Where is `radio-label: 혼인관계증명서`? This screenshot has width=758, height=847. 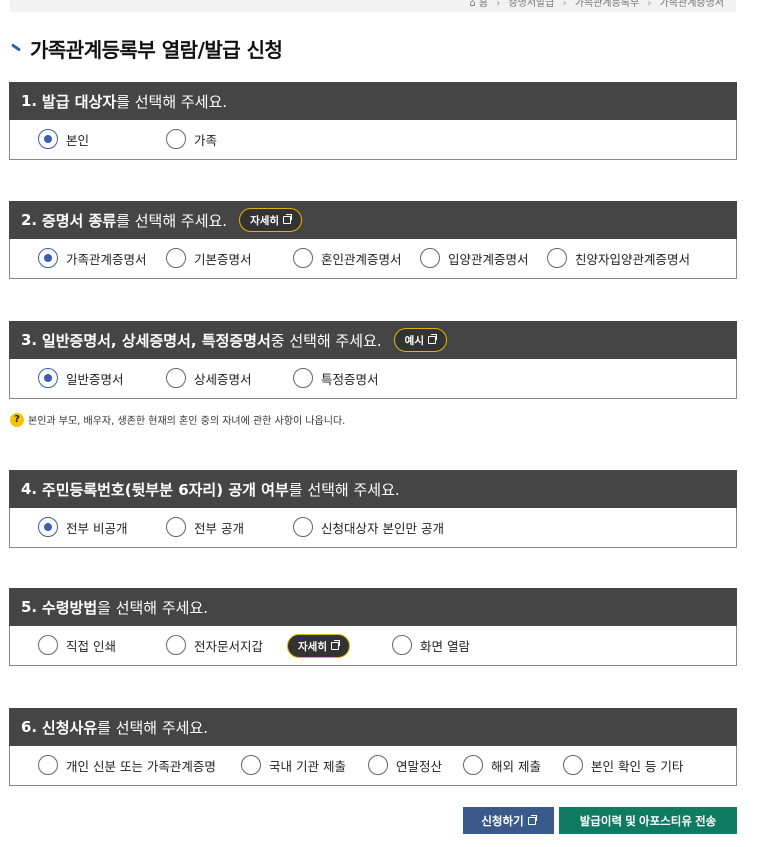
radio-label: 혼인관계증명서 is located at coordinates (361, 259).